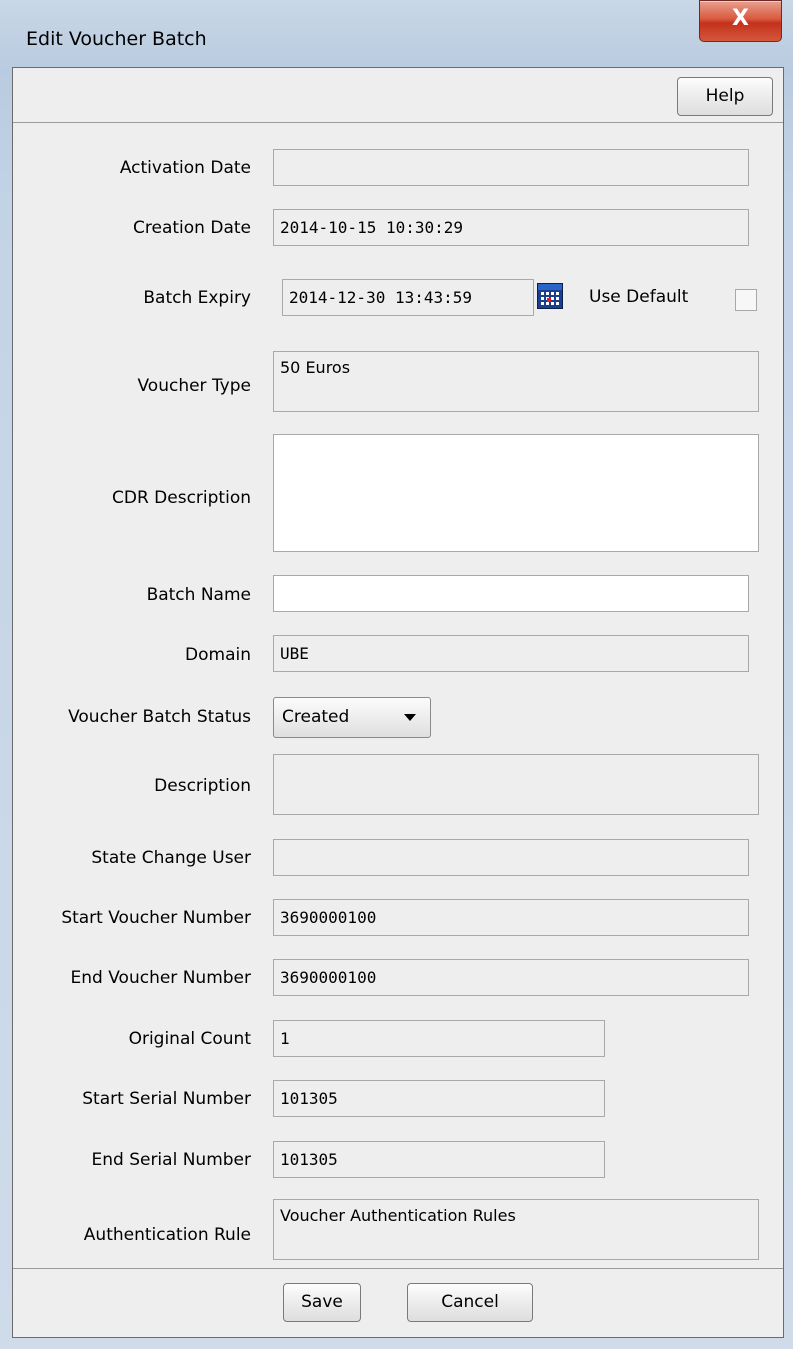  Describe the element at coordinates (511, 227) in the screenshot. I see `creation-date-field: 2014-10-15 10:30:29` at that location.